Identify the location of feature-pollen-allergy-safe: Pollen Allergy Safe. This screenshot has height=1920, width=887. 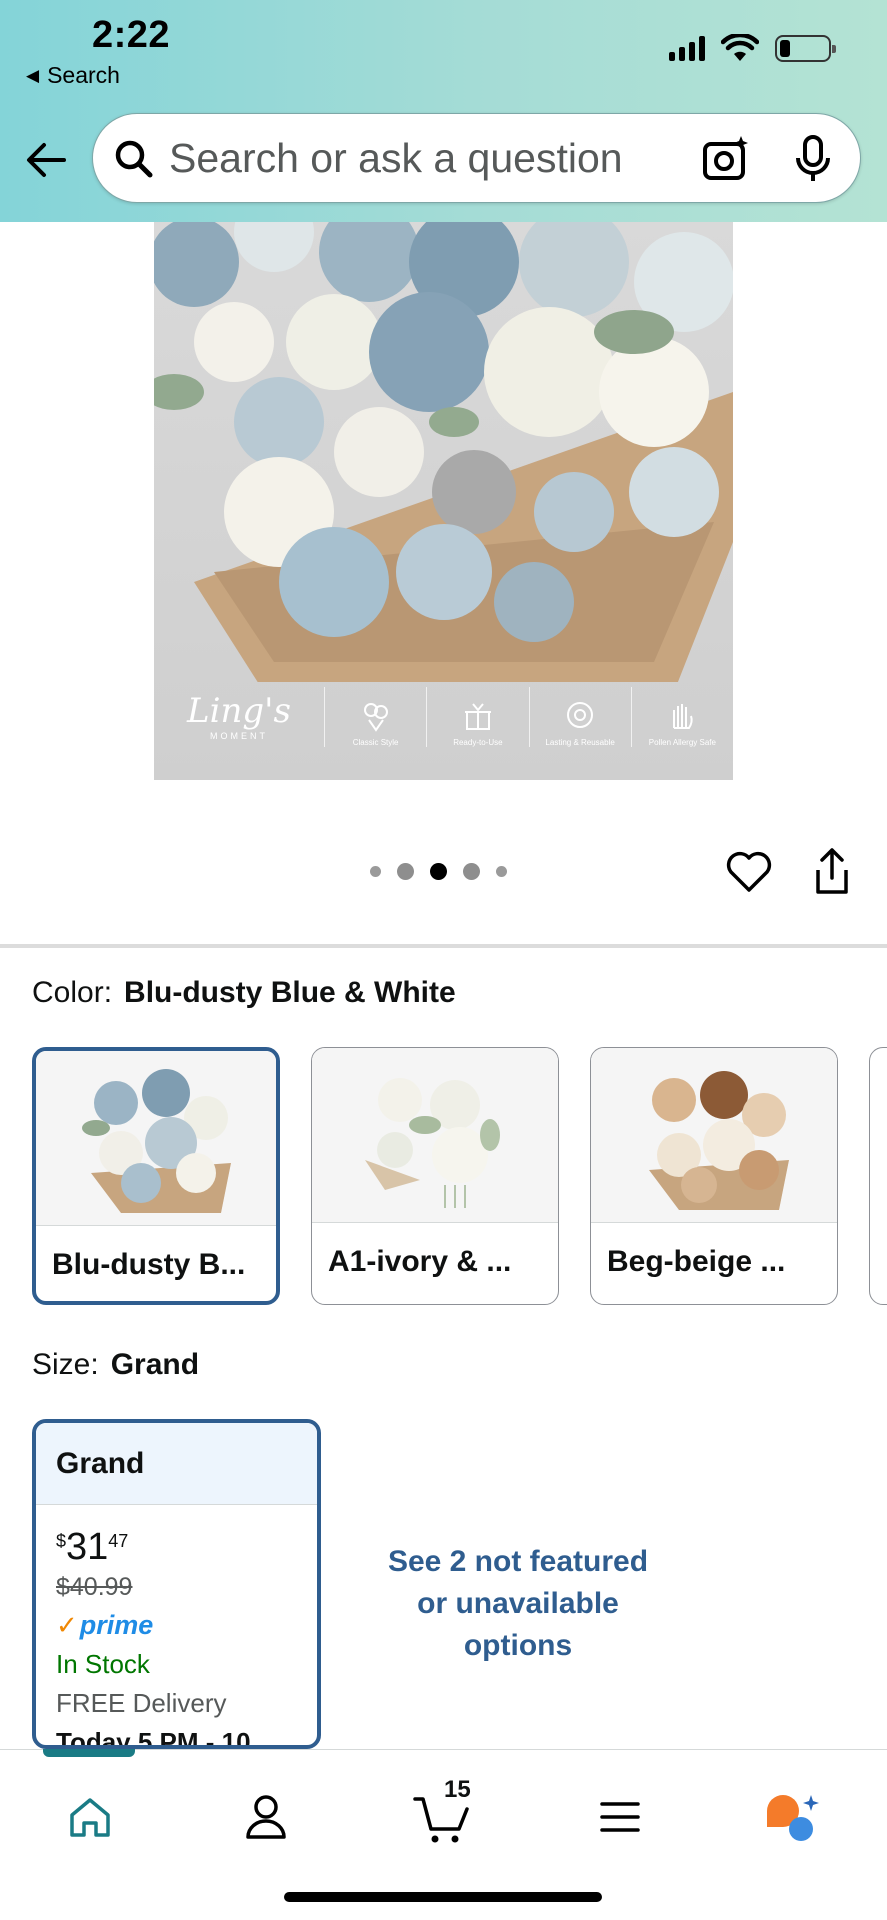
(681, 717).